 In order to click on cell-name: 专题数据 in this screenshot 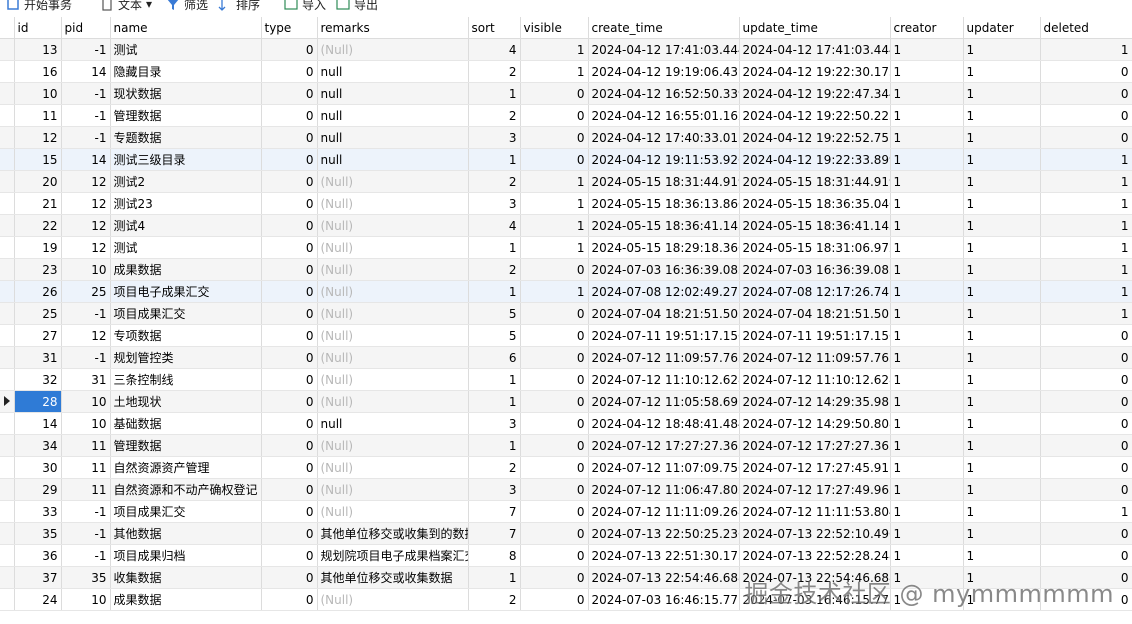, I will do `click(186, 137)`.